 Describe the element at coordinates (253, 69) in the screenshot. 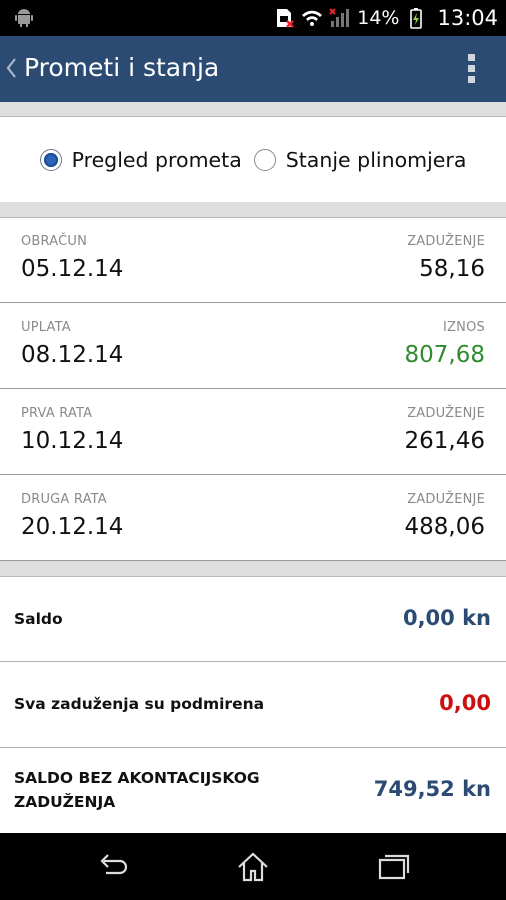

I see `action-bar: Prometi i stanja` at that location.